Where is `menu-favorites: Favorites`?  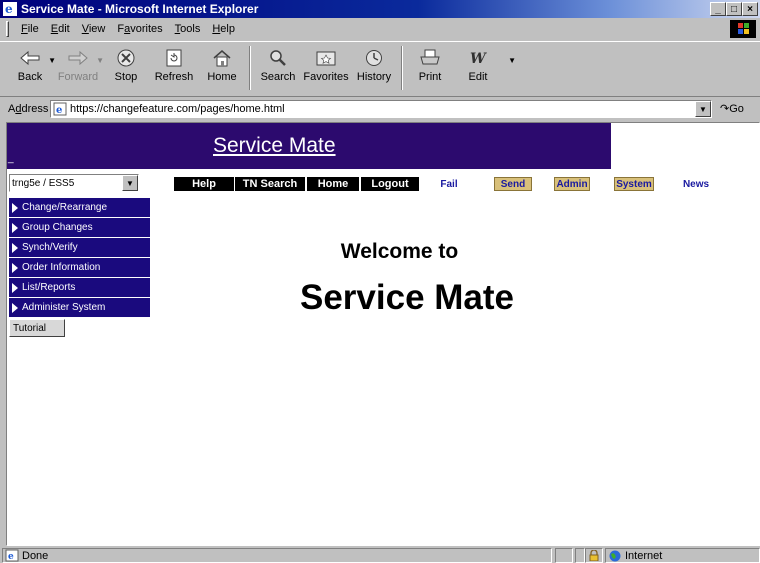 menu-favorites: Favorites is located at coordinates (139, 29).